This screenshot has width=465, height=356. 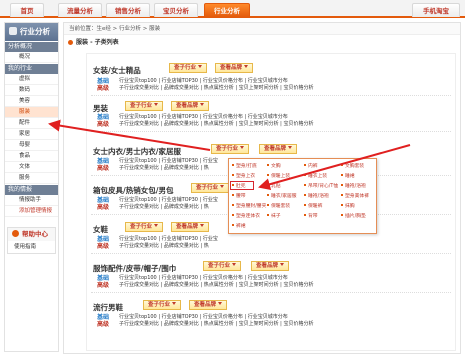 I want to click on sidebar-item-home: 家居, so click(x=31, y=134).